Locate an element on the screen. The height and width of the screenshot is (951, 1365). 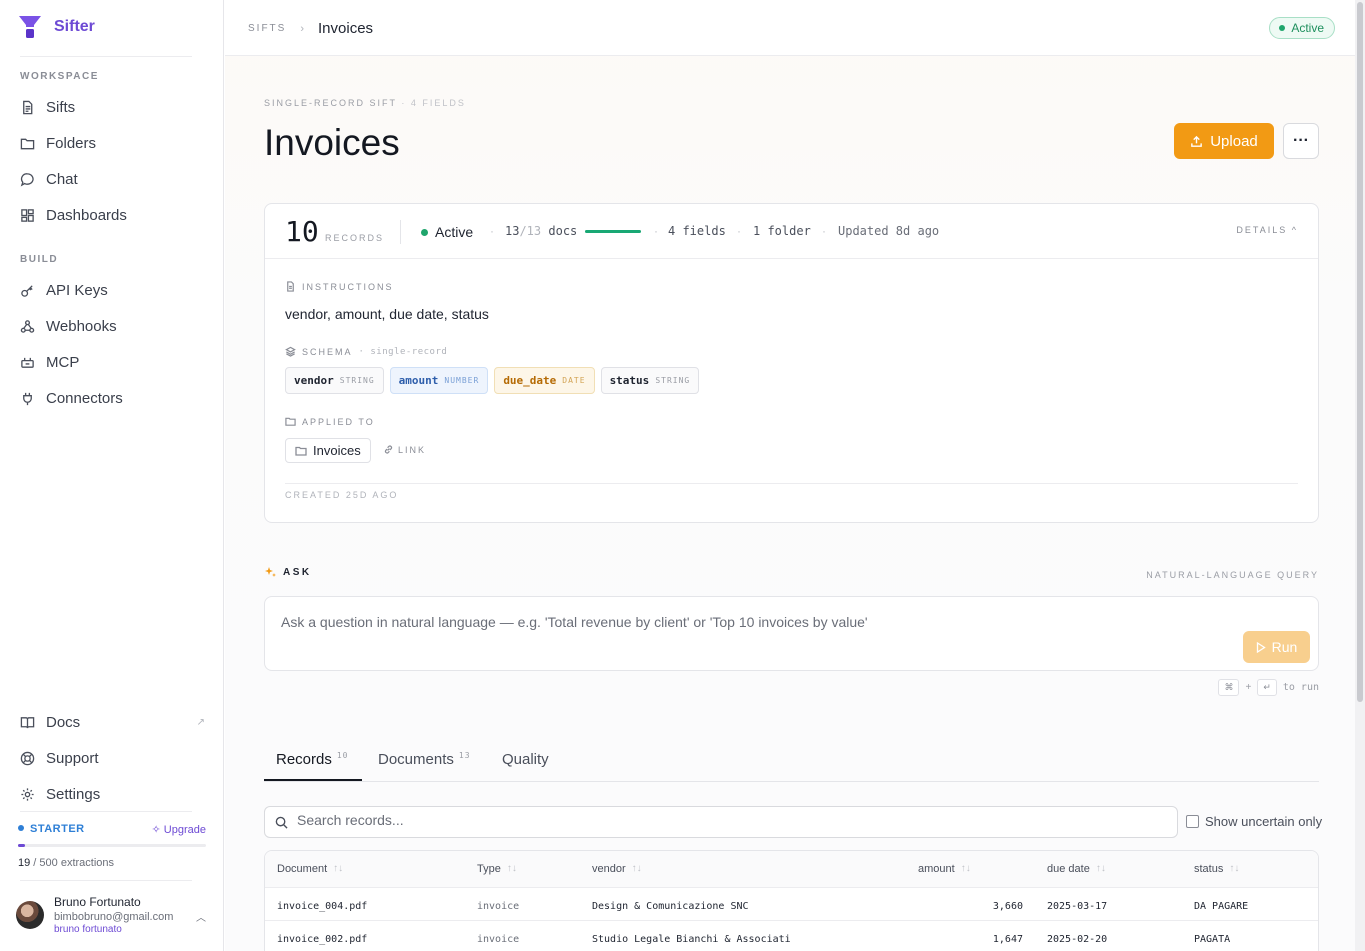
folder-icon is located at coordinates (301, 451).